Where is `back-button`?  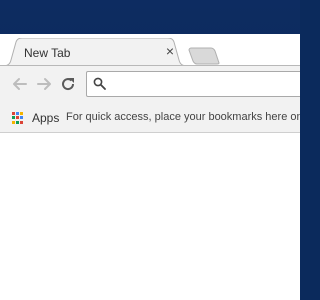 back-button is located at coordinates (20, 84).